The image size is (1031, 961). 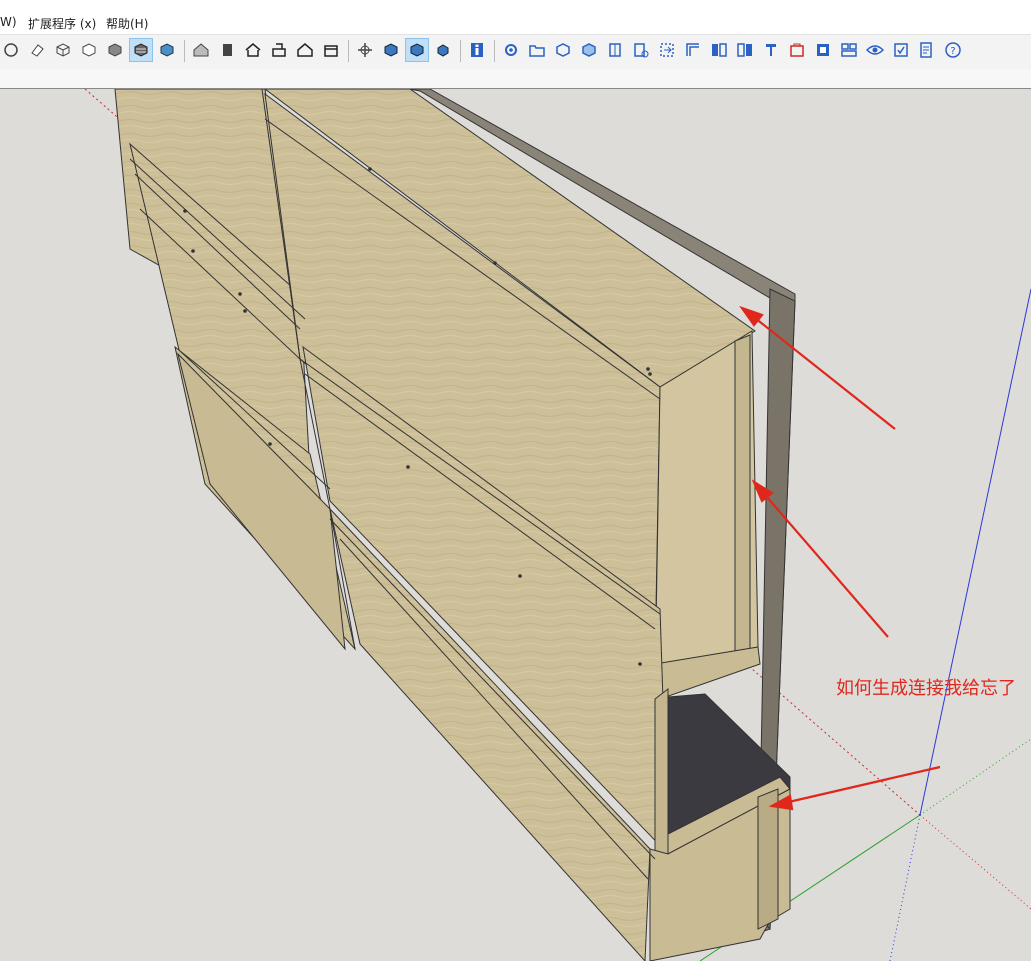 I want to click on help-tool-button: ?, so click(x=953, y=50).